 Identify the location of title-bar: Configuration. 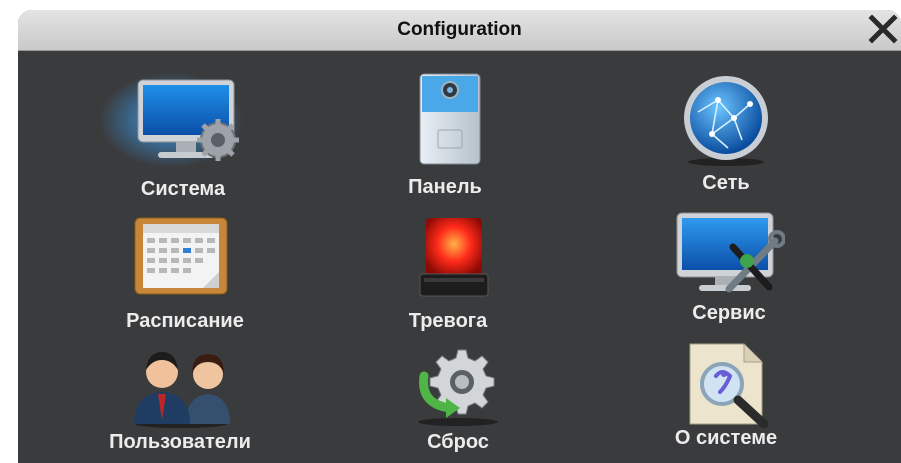
(459, 30).